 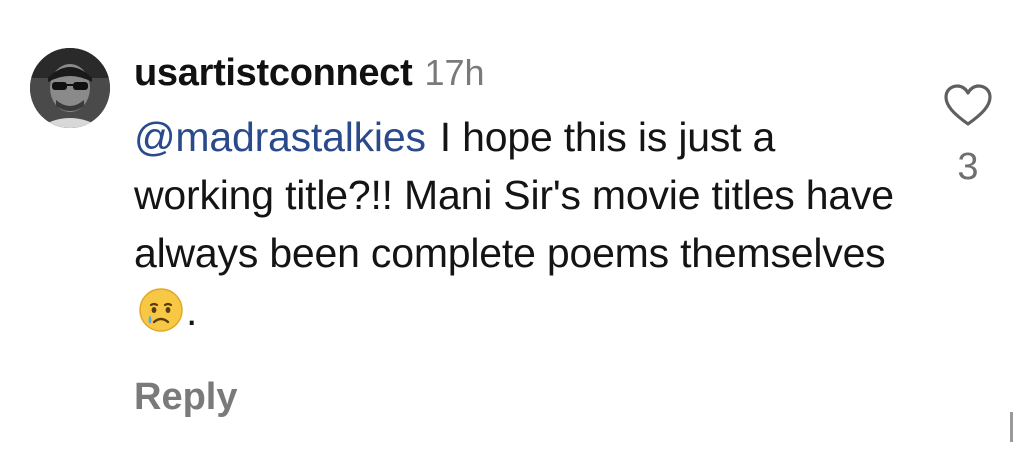 I want to click on like-area: 3, so click(x=968, y=135).